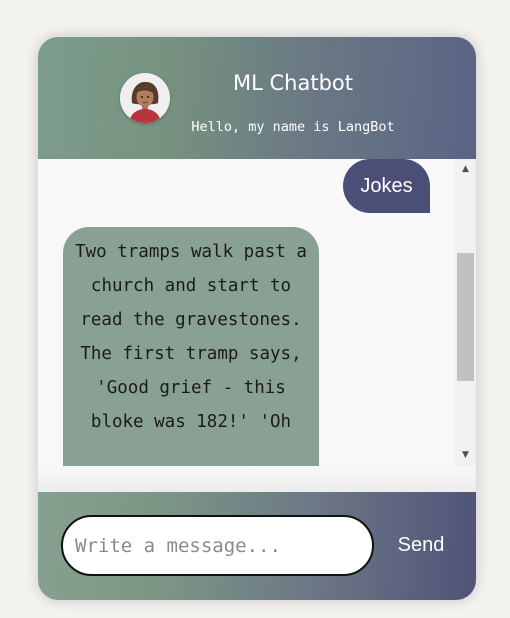  What do you see at coordinates (217, 545) in the screenshot?
I see `message-input` at bounding box center [217, 545].